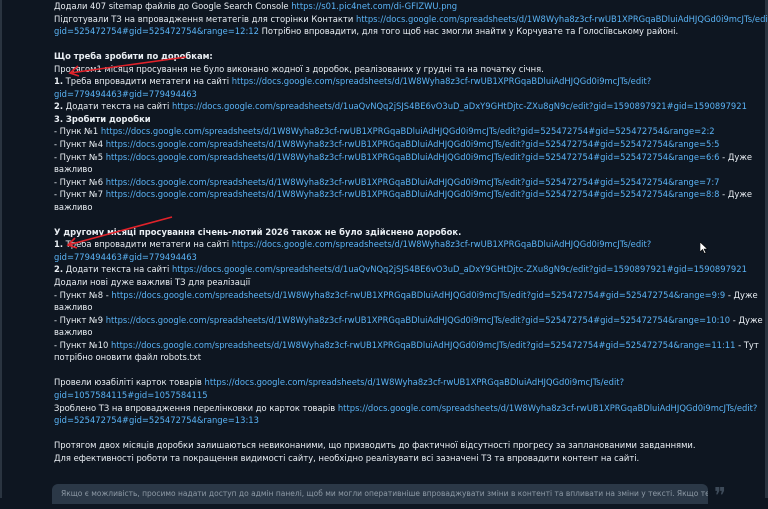 The height and width of the screenshot is (509, 768). I want to click on message-bold-text: 3. Зробити доробки, so click(102, 118).